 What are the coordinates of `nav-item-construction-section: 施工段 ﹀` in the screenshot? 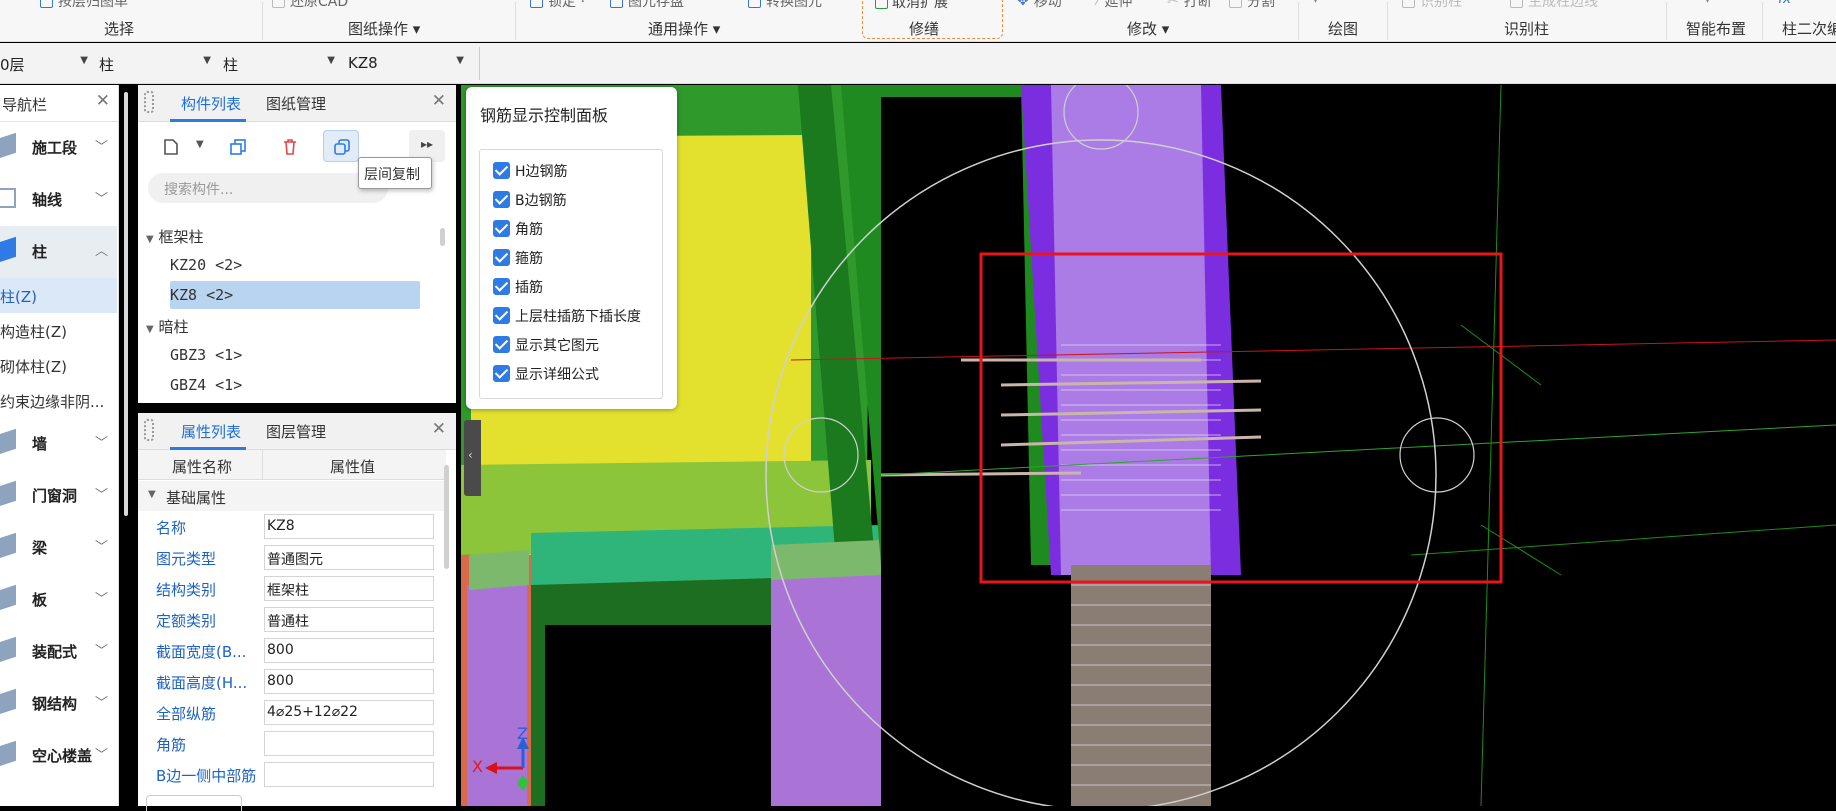 It's located at (58, 148).